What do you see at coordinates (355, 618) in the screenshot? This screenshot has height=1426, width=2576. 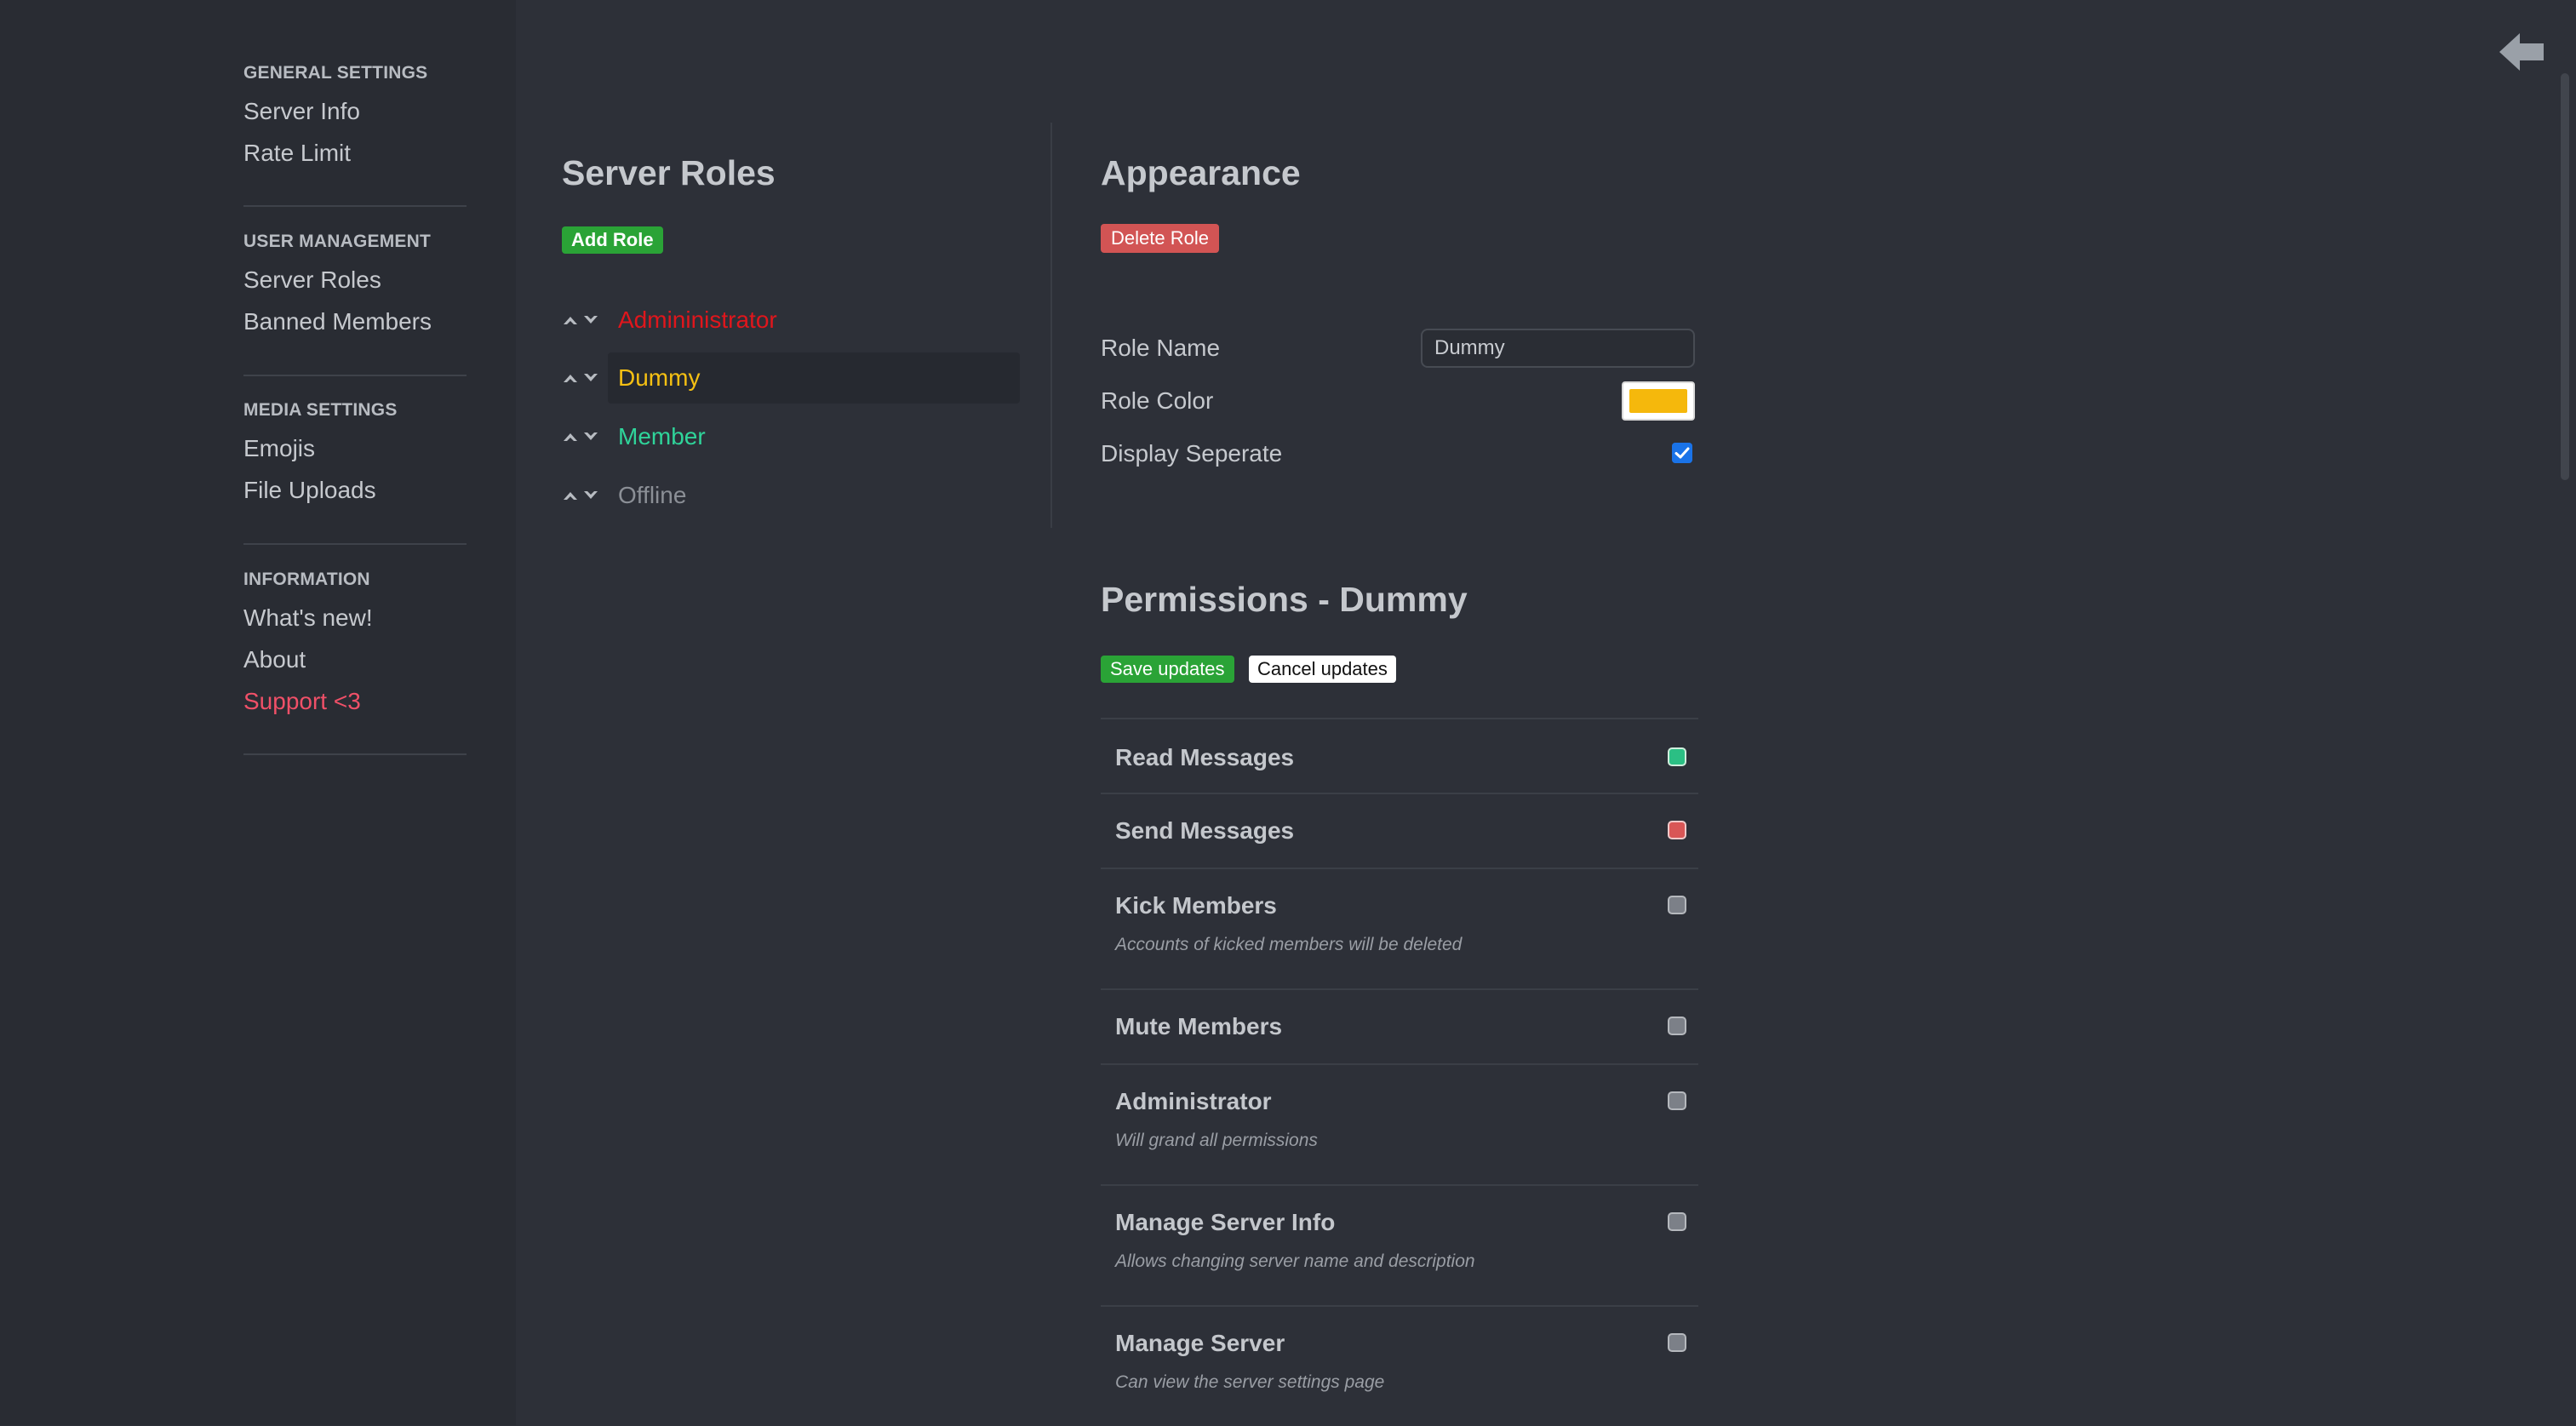 I see `sidebar-item-whats-new: What's new!` at bounding box center [355, 618].